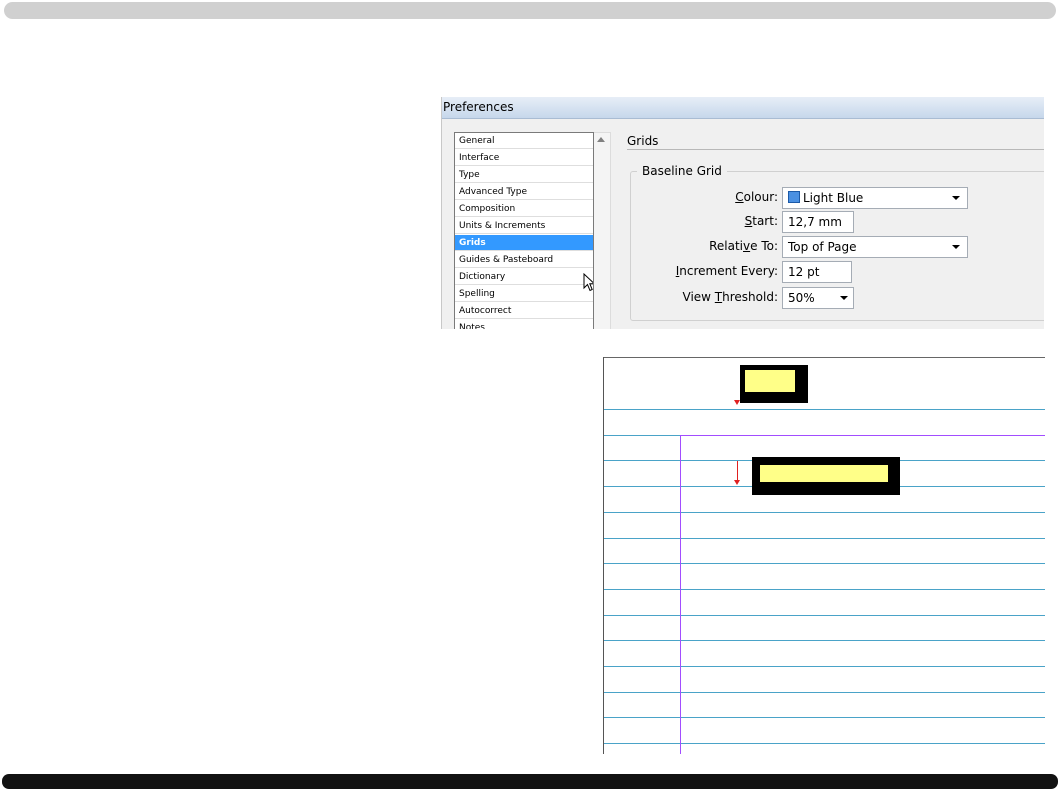 This screenshot has width=1060, height=790. Describe the element at coordinates (835, 149) in the screenshot. I see `section-divider` at that location.